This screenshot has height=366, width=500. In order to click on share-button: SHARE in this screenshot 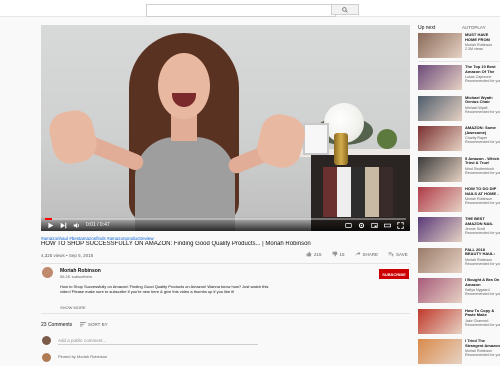, I will do `click(367, 254)`.